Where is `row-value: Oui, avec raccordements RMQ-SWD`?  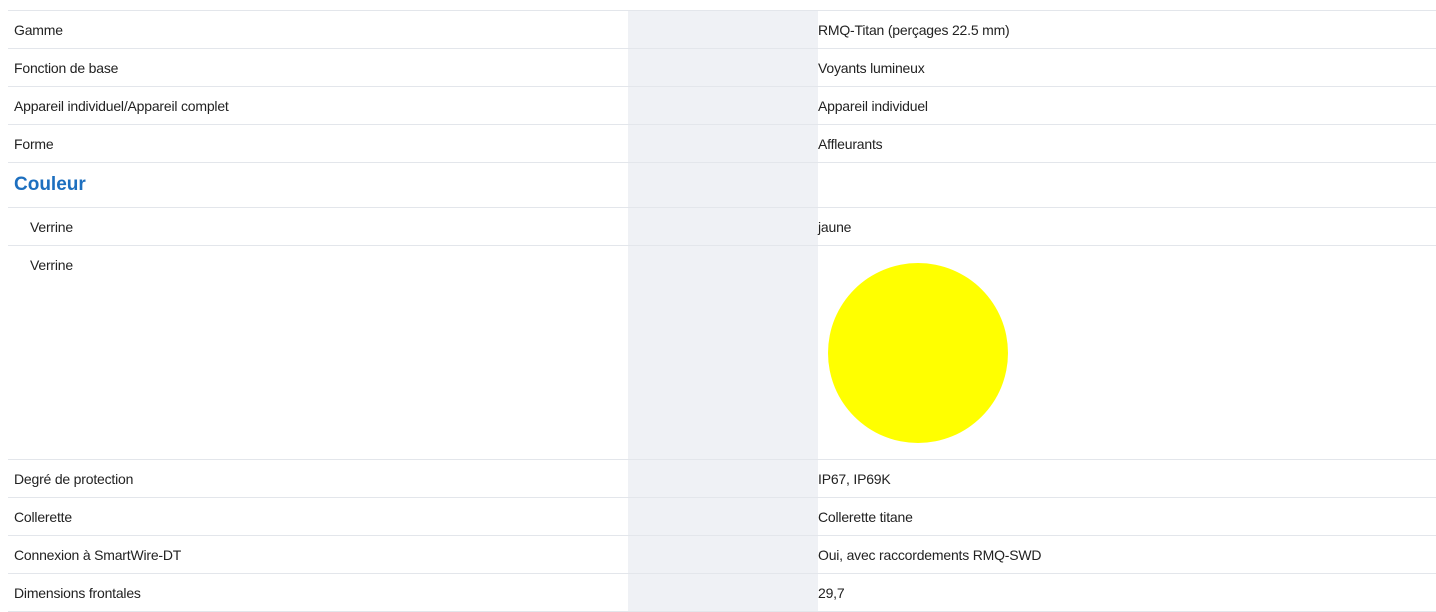
row-value: Oui, avec raccordements RMQ-SWD is located at coordinates (930, 554).